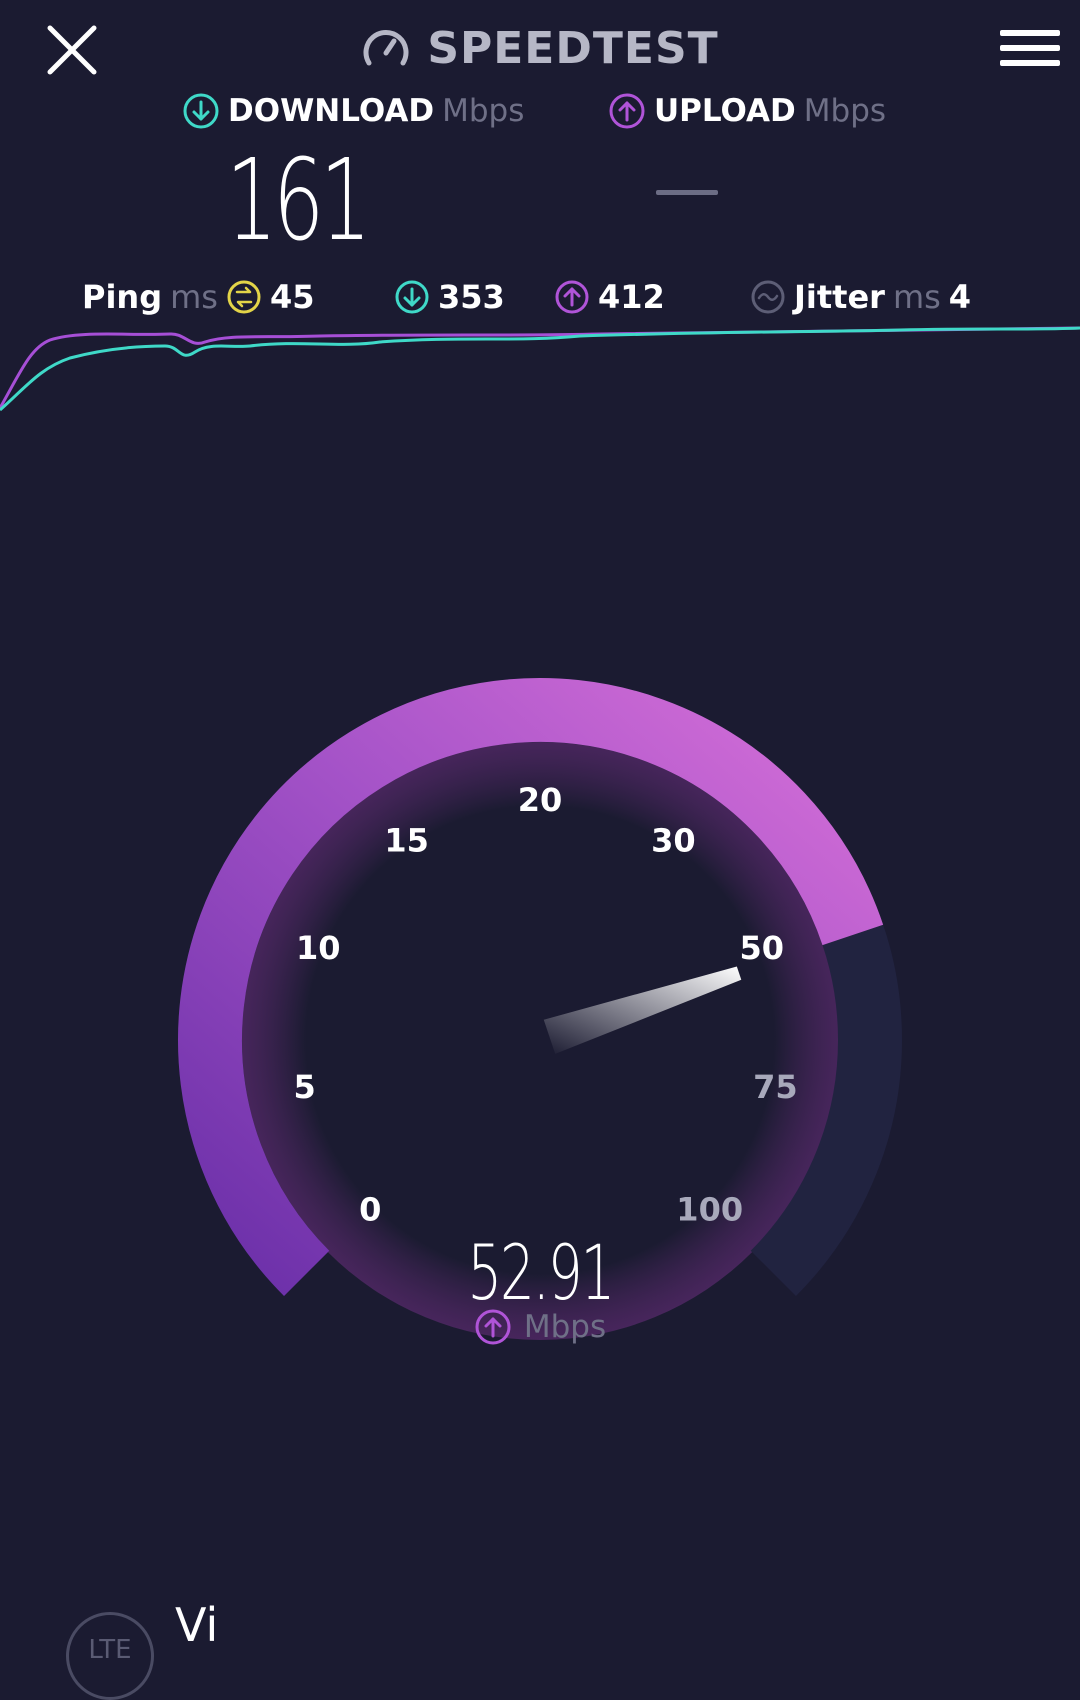 The image size is (1080, 1700). I want to click on upload-latency-value: 412, so click(631, 297).